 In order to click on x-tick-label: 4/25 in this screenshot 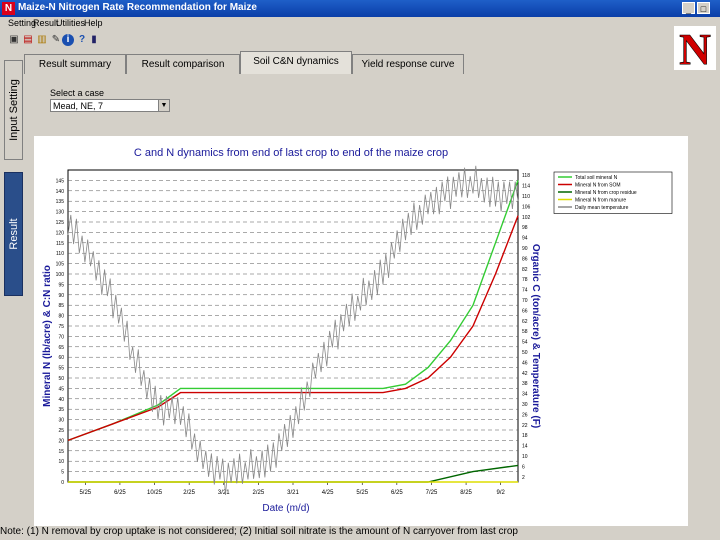, I will do `click(328, 493)`.